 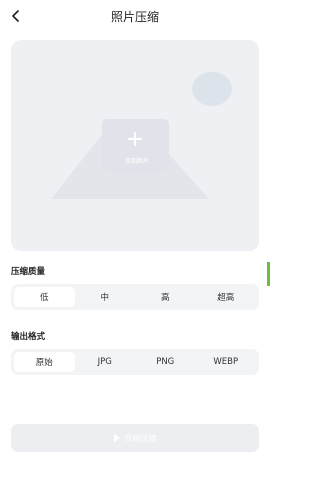 What do you see at coordinates (105, 297) in the screenshot?
I see `quality-option-medium: 中` at bounding box center [105, 297].